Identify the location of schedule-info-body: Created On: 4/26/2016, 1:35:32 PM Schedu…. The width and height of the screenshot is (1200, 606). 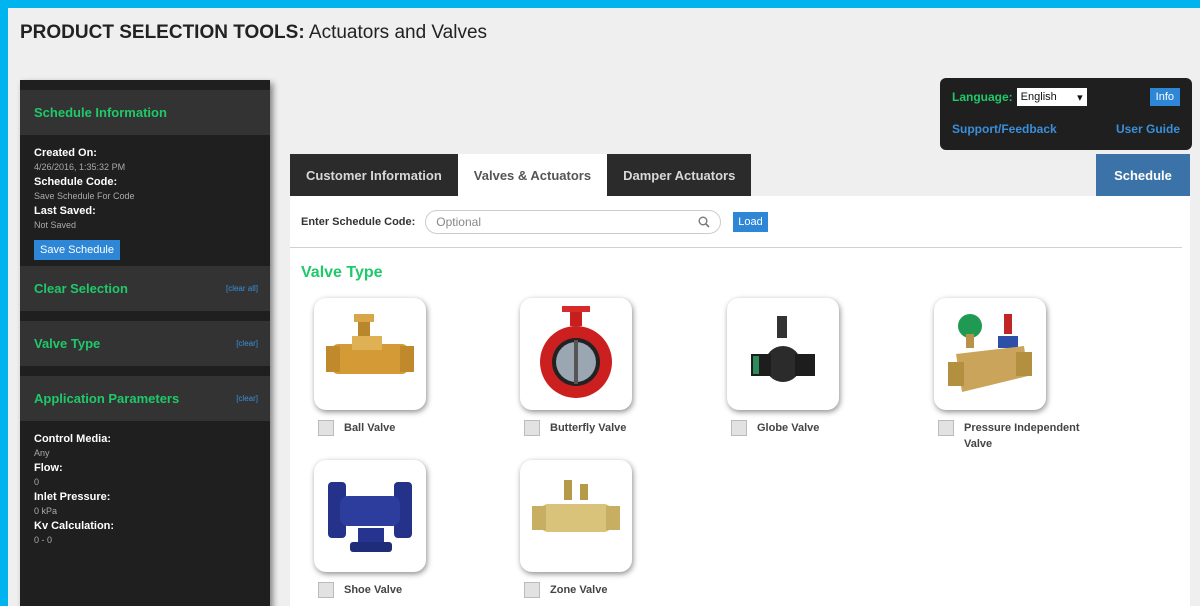
(145, 200).